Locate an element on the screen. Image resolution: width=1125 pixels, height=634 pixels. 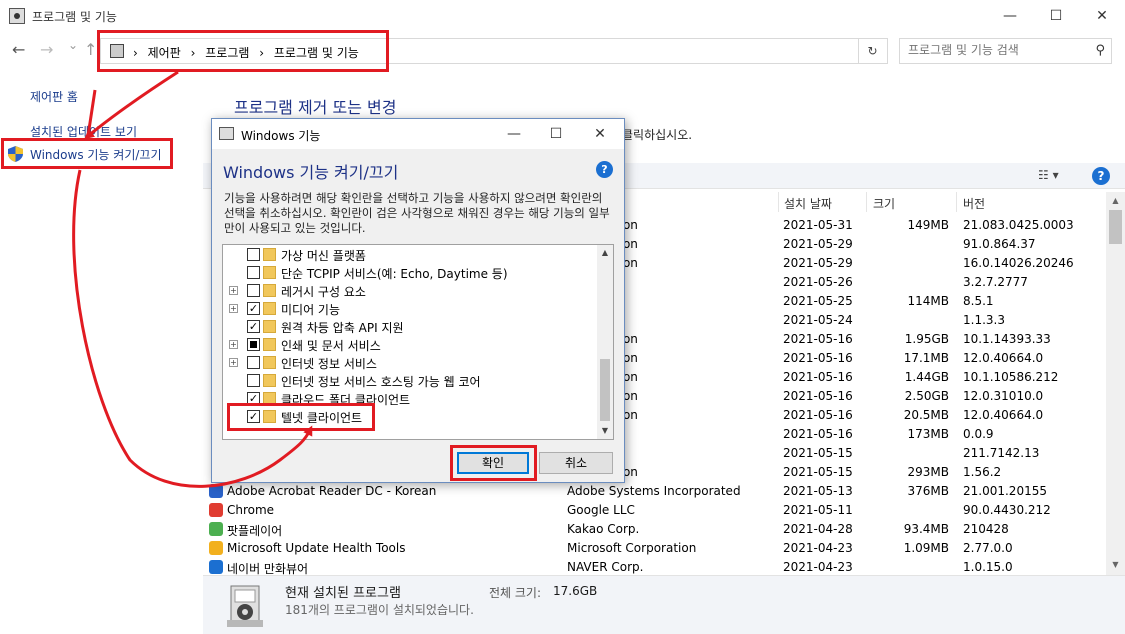
features-scrollbar: ▲ ▼ is located at coordinates (605, 342).